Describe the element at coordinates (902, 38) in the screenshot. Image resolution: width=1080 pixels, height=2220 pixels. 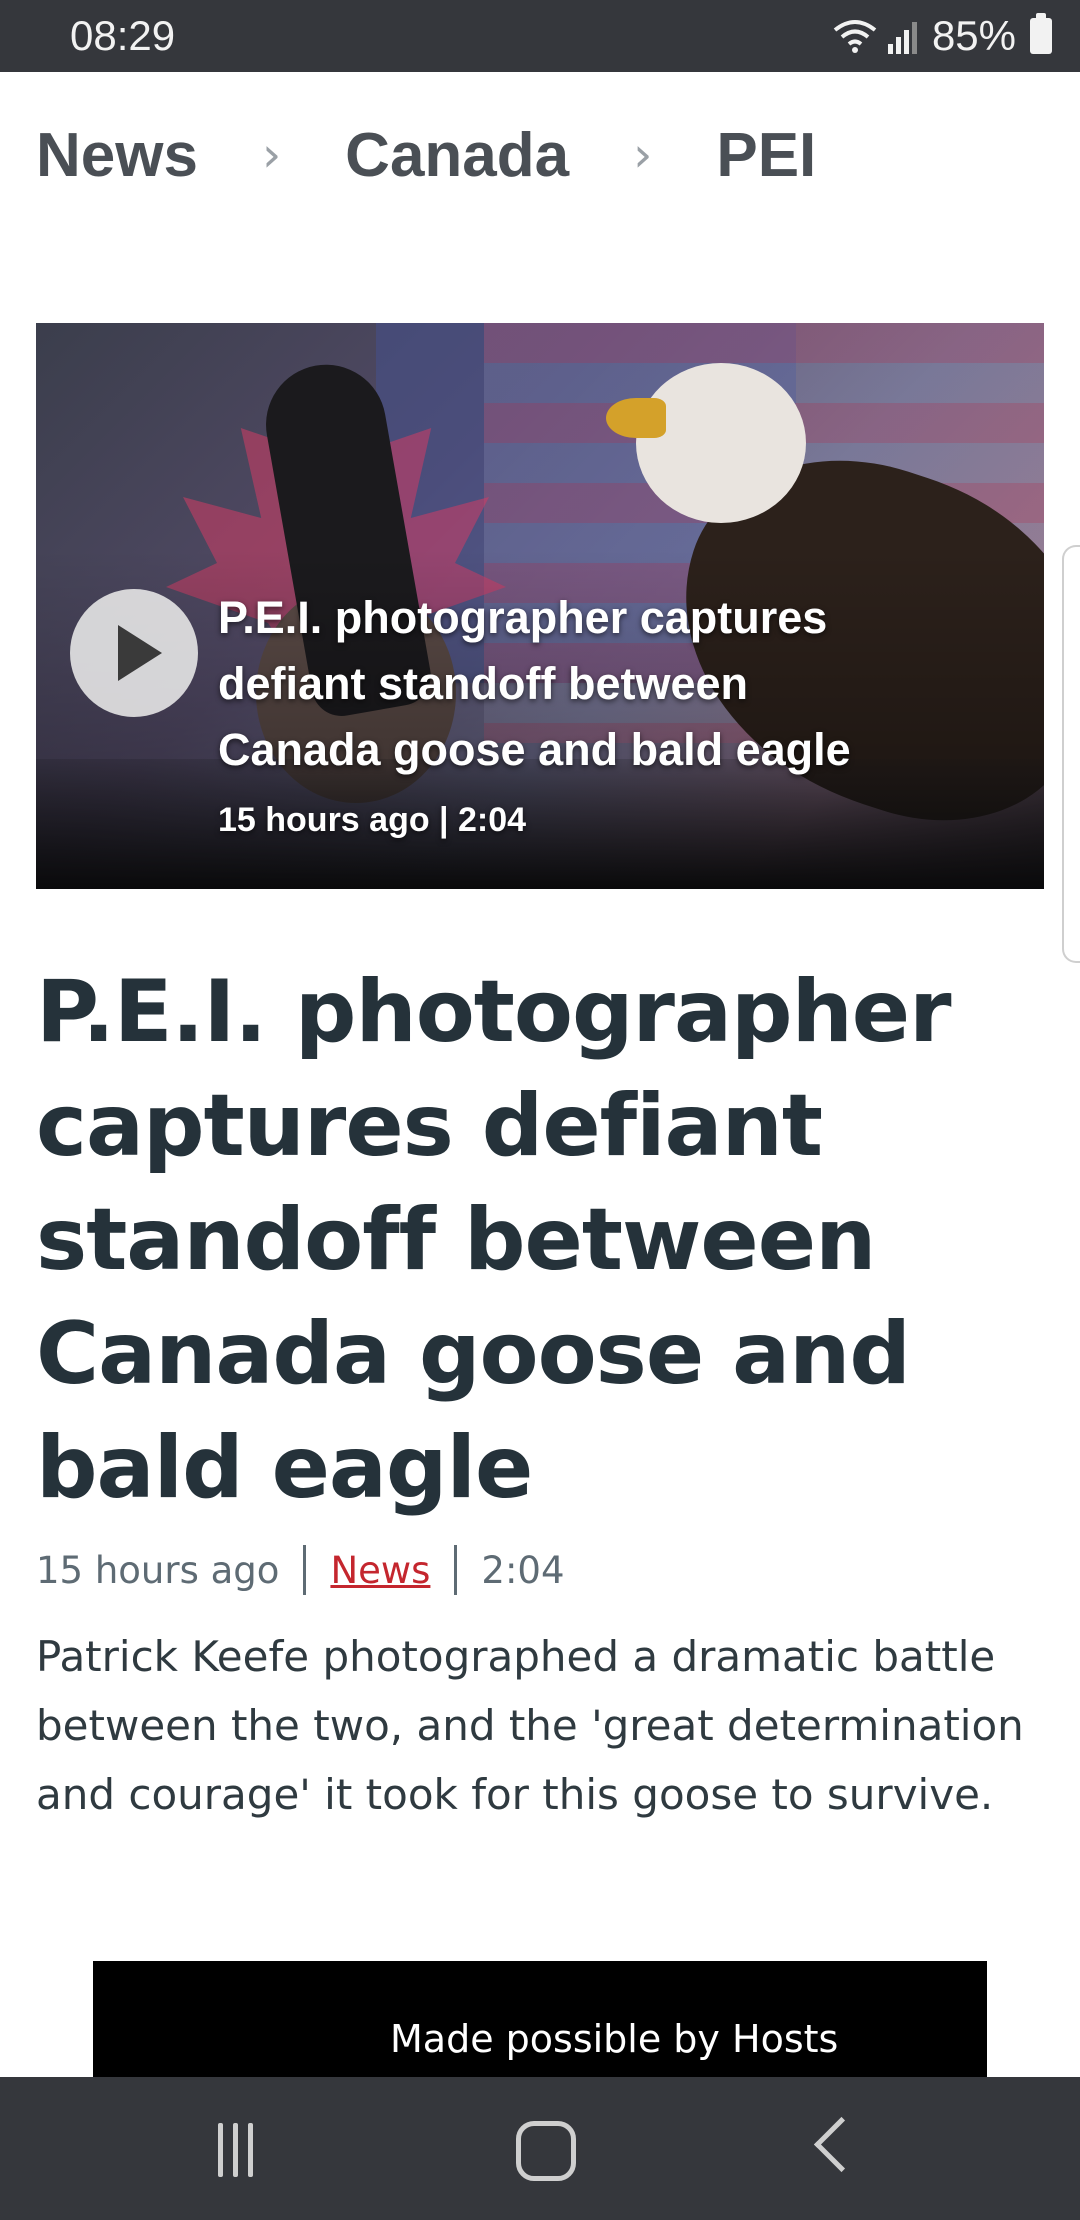
I see `cell-signal-icon` at that location.